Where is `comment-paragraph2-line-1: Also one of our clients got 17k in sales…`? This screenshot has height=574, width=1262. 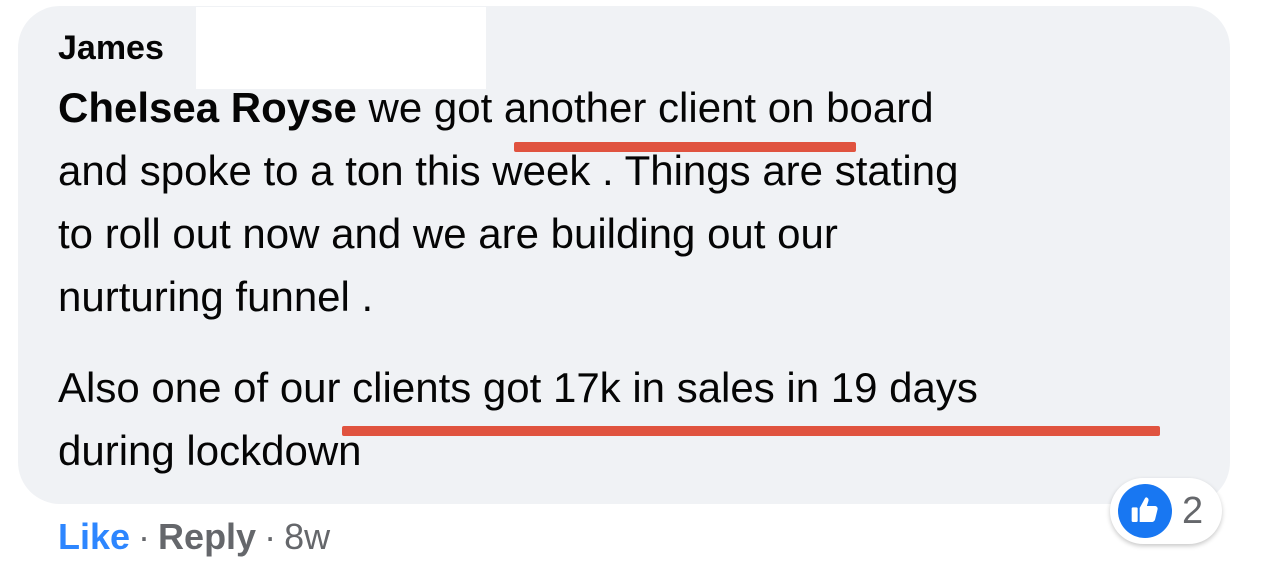
comment-paragraph2-line-1: Also one of our clients got 17k in sales… is located at coordinates (518, 387).